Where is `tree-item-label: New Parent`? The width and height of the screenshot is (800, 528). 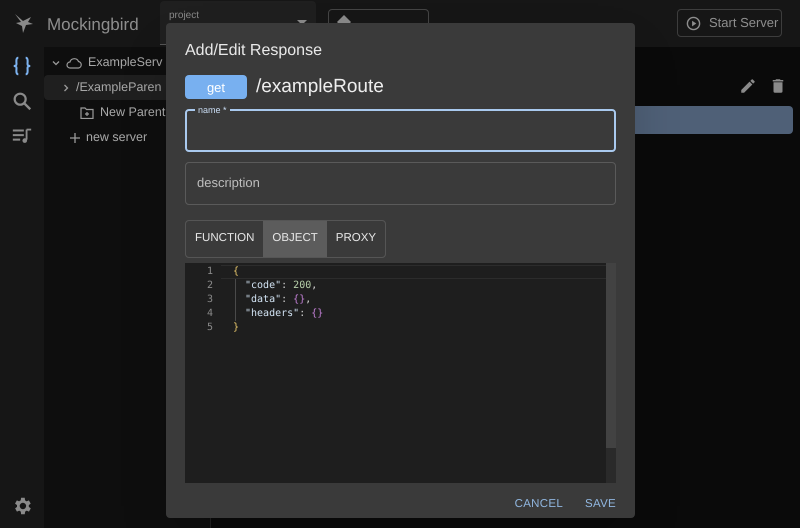 tree-item-label: New Parent is located at coordinates (133, 113).